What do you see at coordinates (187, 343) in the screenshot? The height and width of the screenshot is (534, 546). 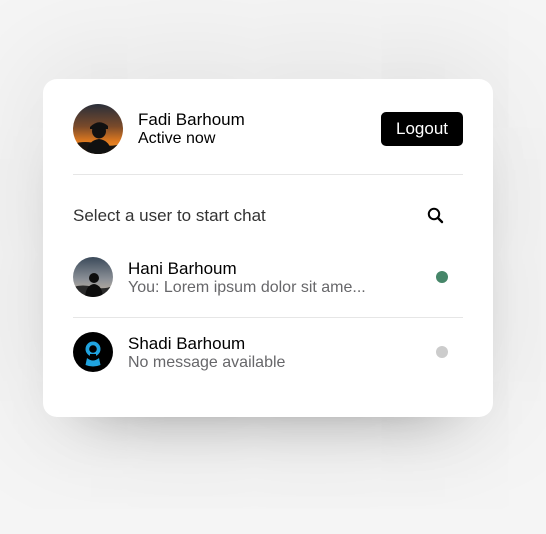 I see `user-name: Shadi Barhoum` at bounding box center [187, 343].